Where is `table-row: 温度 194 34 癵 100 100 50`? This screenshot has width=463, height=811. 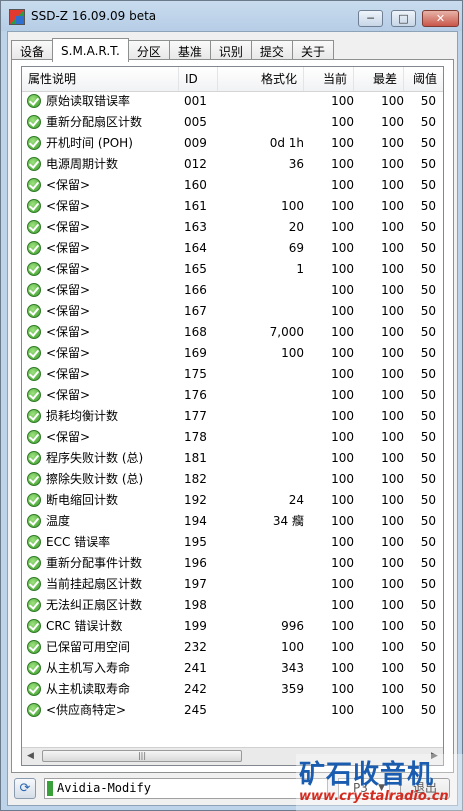 table-row: 温度 194 34 癵 100 100 50 is located at coordinates (232, 521).